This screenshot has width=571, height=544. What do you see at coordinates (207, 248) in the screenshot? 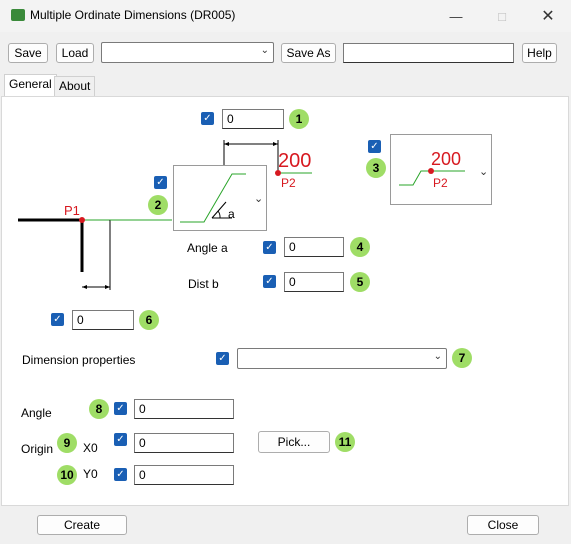
I see `angle-a-label: Angle a` at bounding box center [207, 248].